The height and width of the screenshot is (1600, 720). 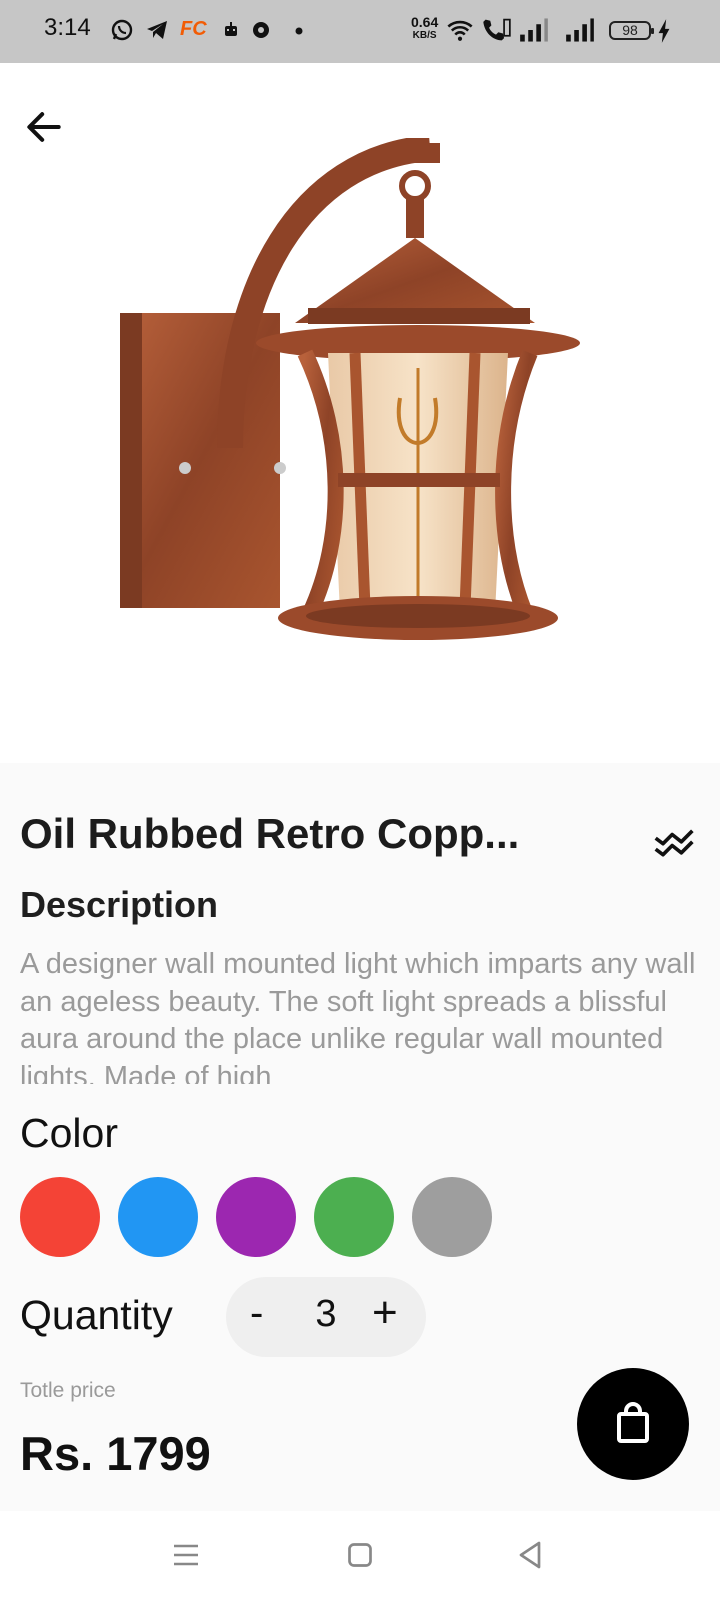 I want to click on total-price-label: Totle price, so click(x=68, y=1390).